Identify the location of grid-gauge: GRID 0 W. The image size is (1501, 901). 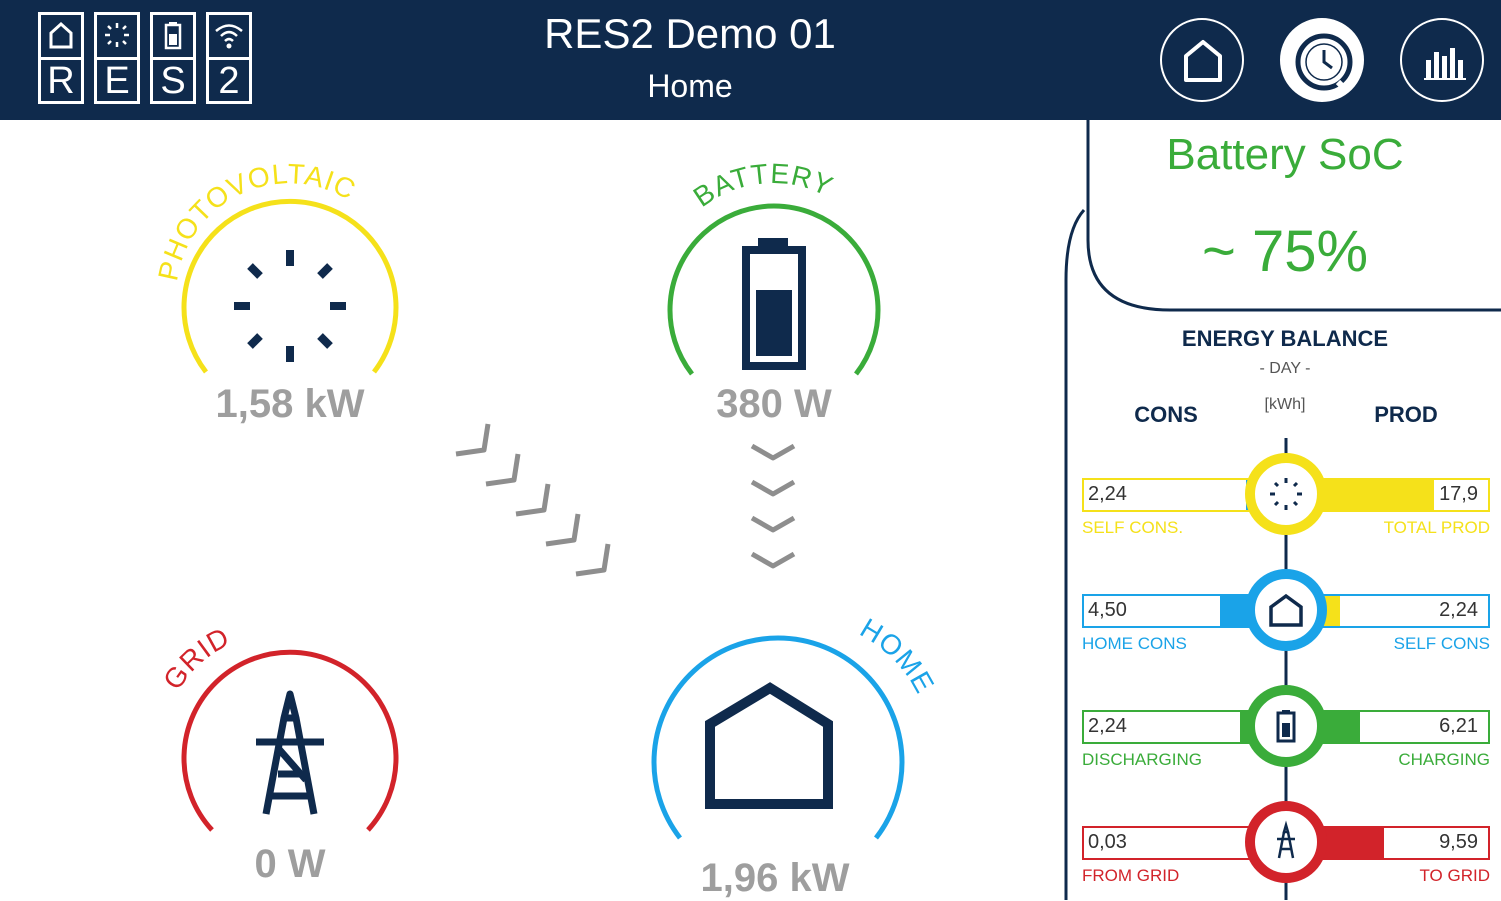
(288, 755).